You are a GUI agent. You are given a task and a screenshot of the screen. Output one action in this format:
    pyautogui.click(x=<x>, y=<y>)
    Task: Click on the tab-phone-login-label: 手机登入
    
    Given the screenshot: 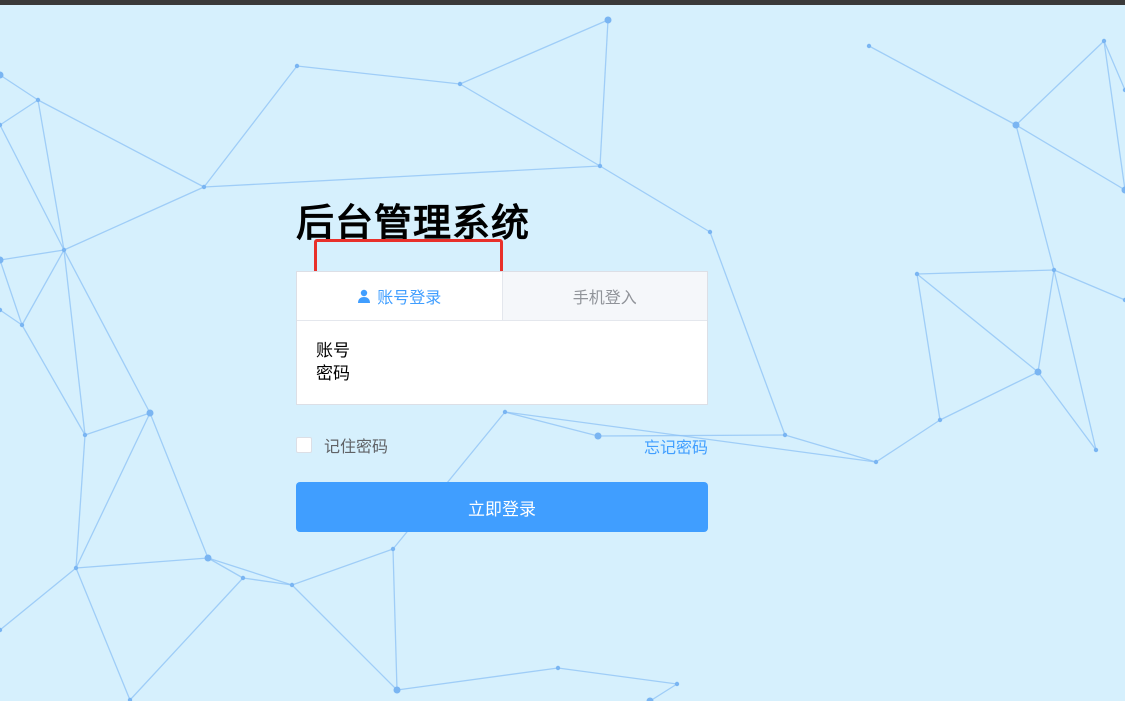 What is the action you would take?
    pyautogui.click(x=604, y=297)
    